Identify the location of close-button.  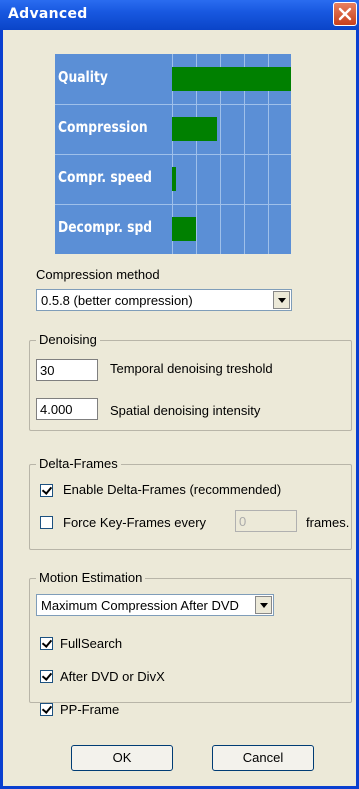
(345, 14).